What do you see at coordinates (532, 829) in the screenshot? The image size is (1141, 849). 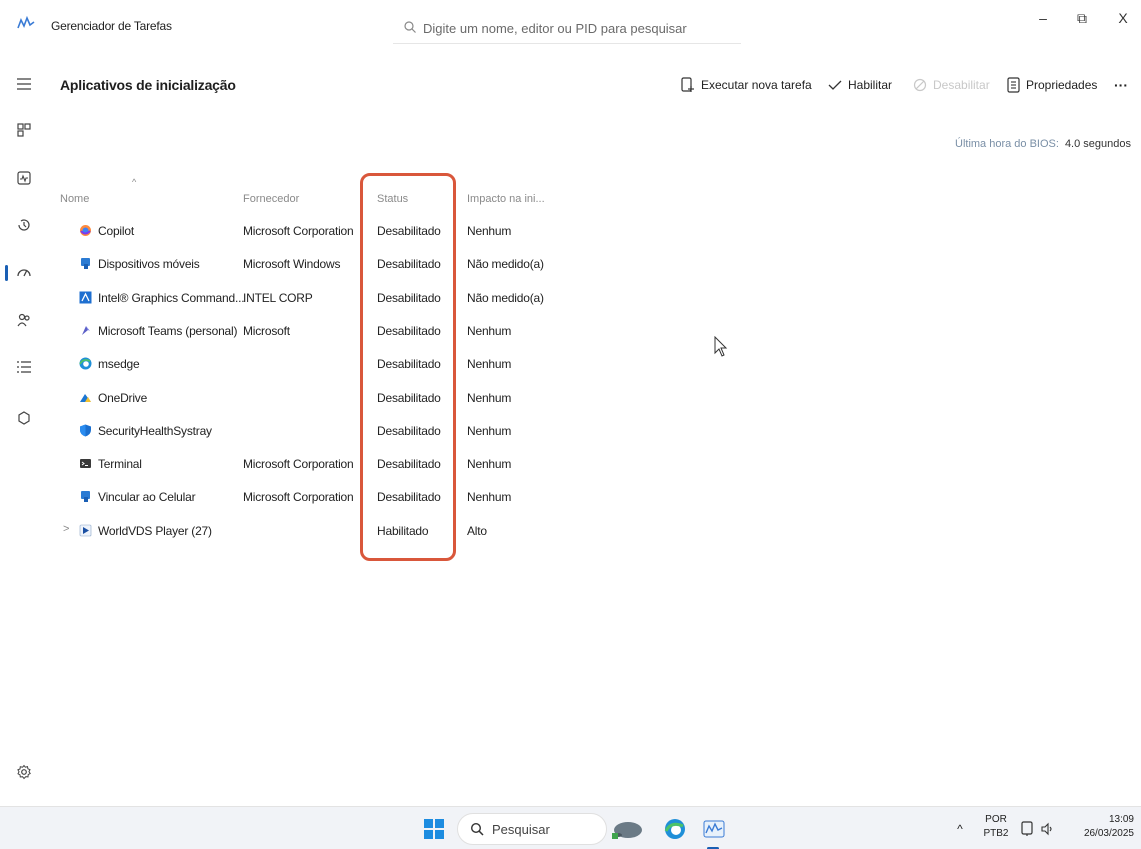 I see `taskbar-search: Pesquisar` at bounding box center [532, 829].